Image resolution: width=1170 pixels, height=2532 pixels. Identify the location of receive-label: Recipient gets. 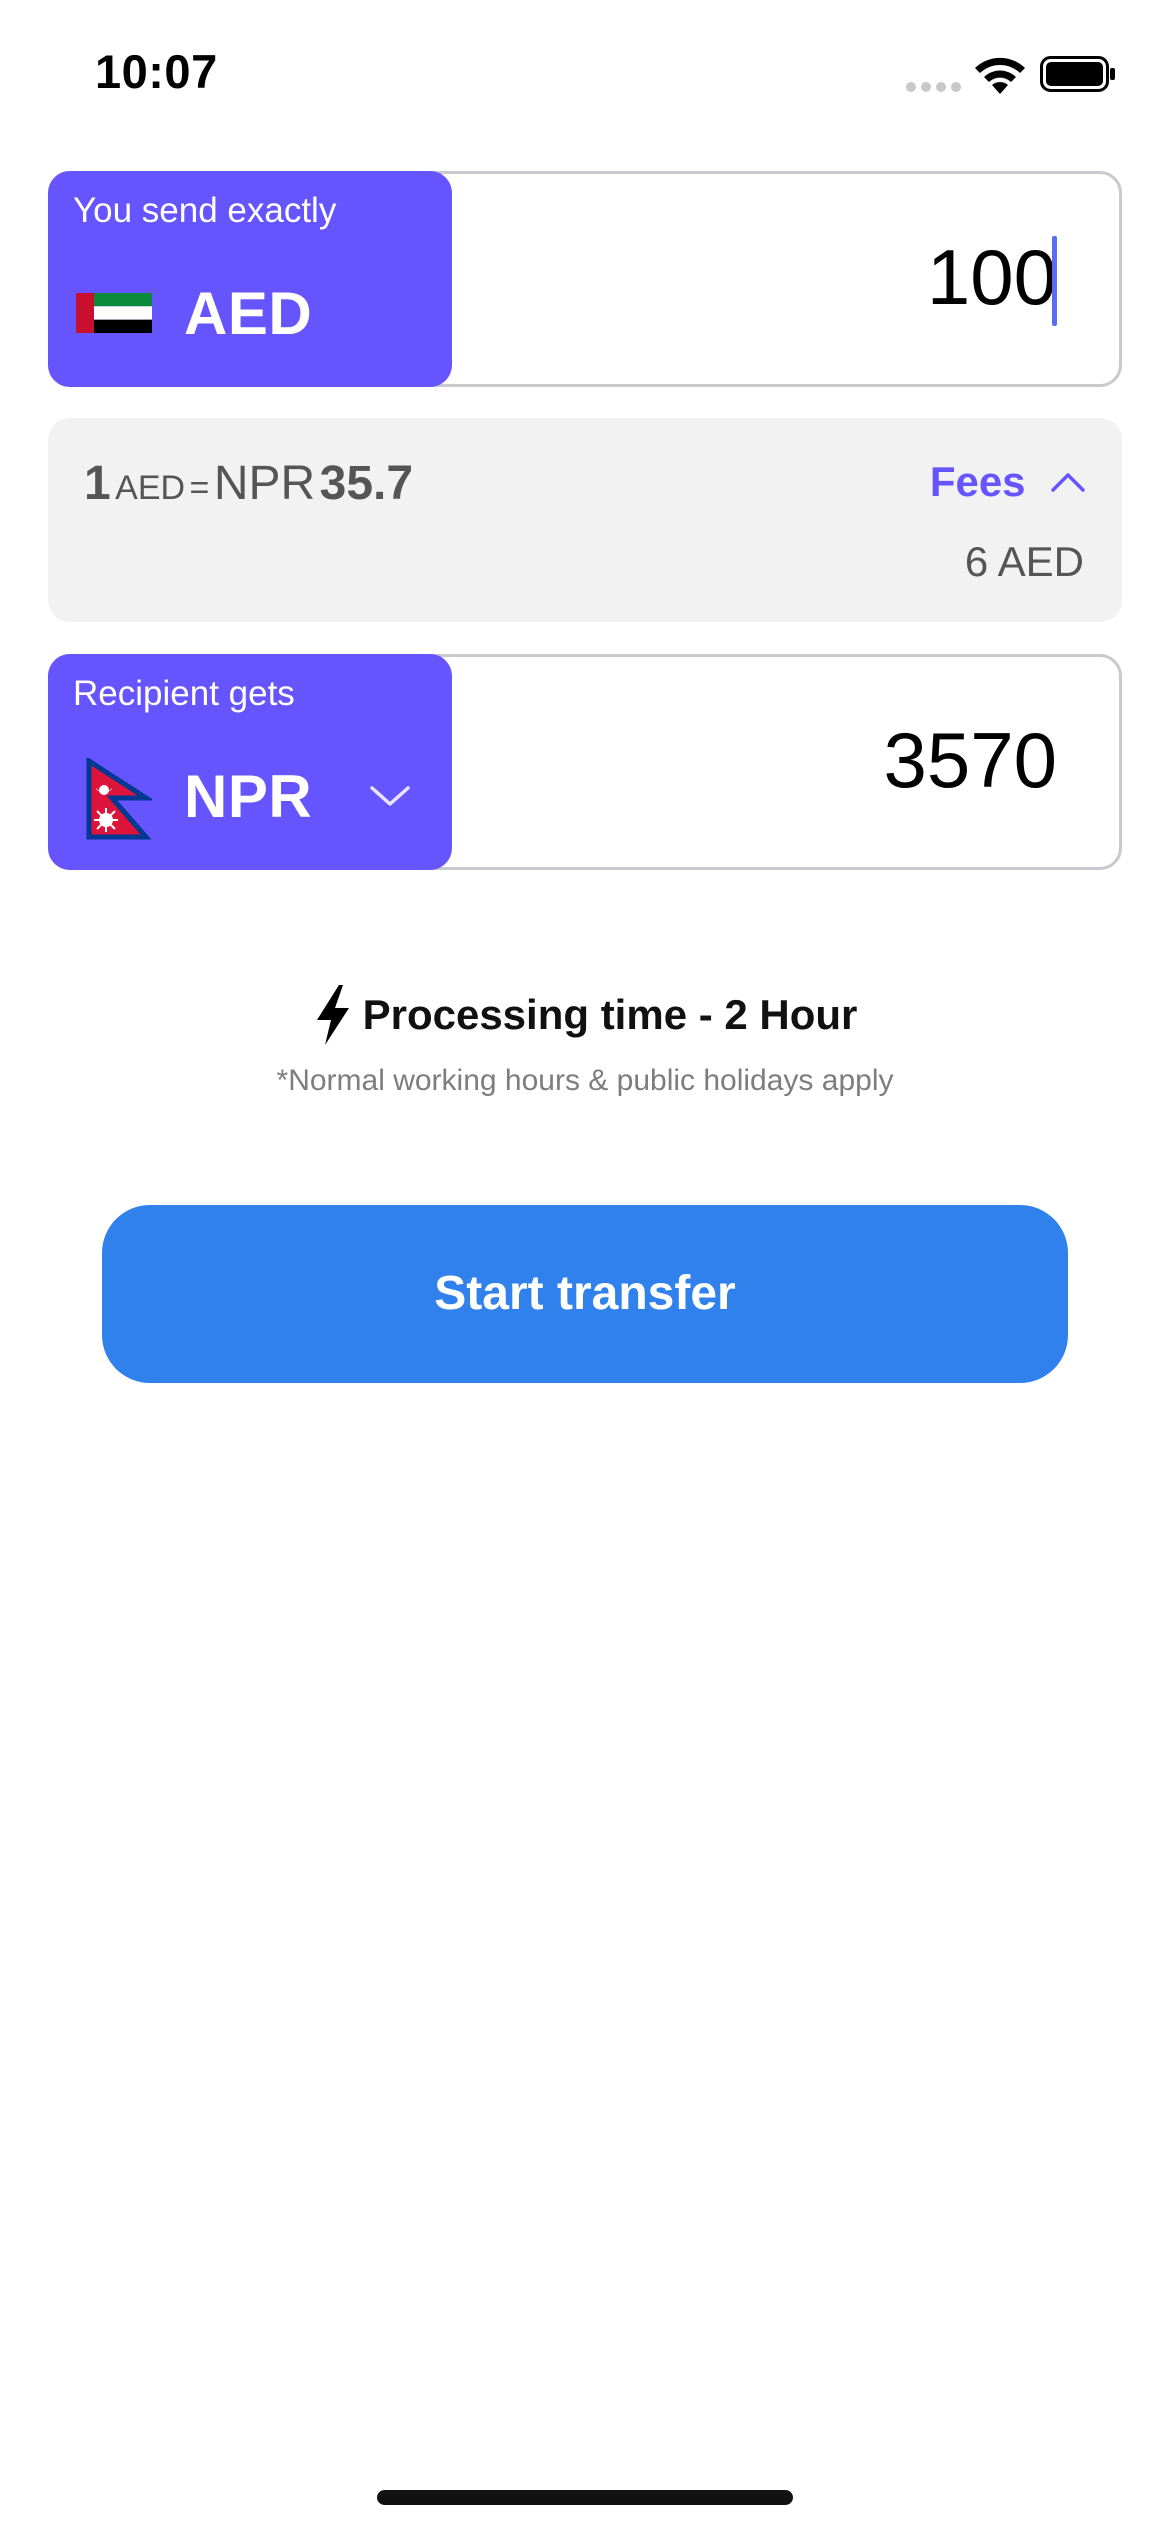
(184, 693).